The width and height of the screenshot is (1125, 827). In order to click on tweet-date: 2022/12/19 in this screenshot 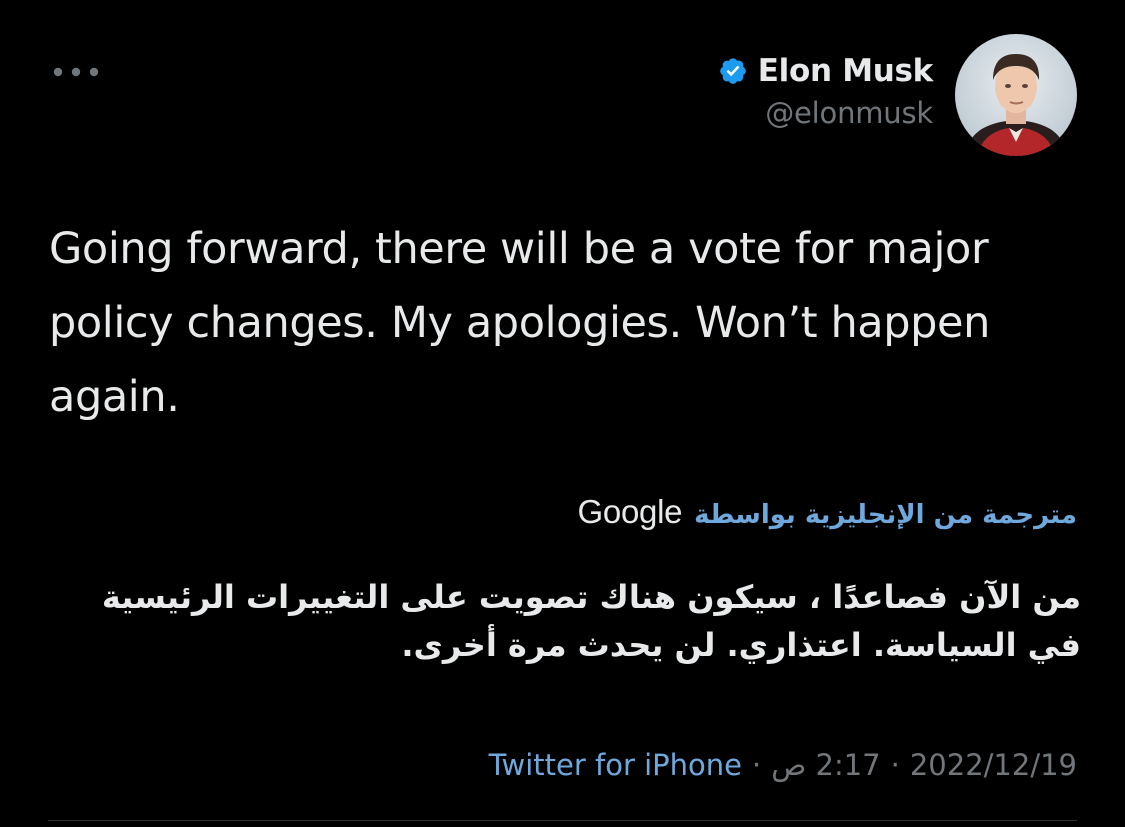, I will do `click(993, 765)`.